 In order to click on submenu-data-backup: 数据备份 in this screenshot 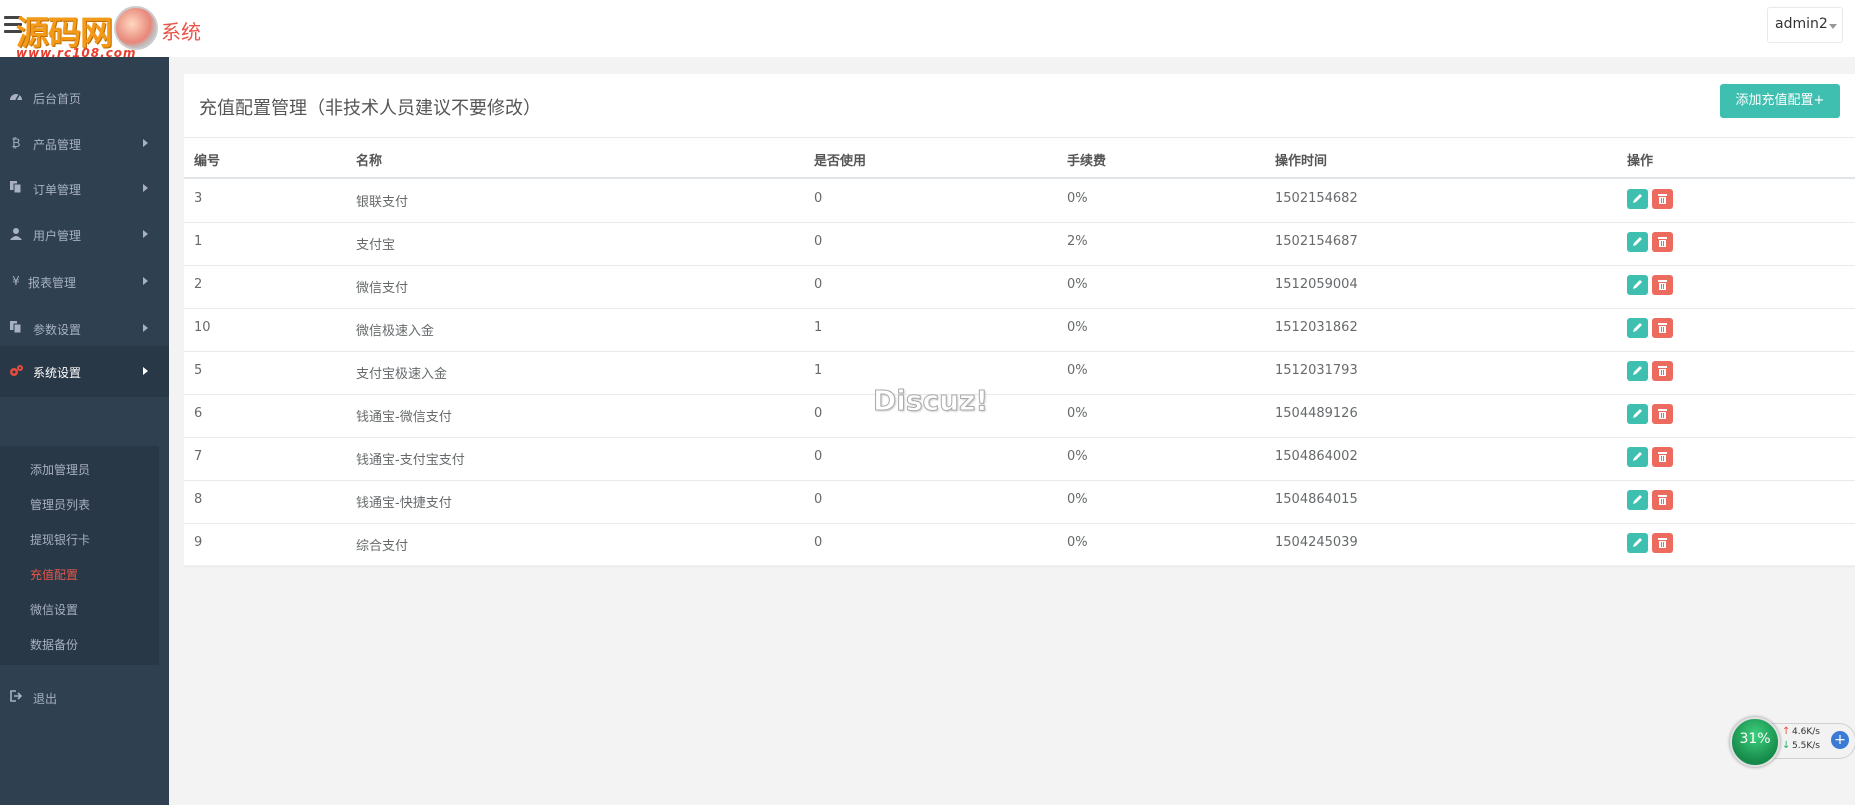, I will do `click(54, 644)`.